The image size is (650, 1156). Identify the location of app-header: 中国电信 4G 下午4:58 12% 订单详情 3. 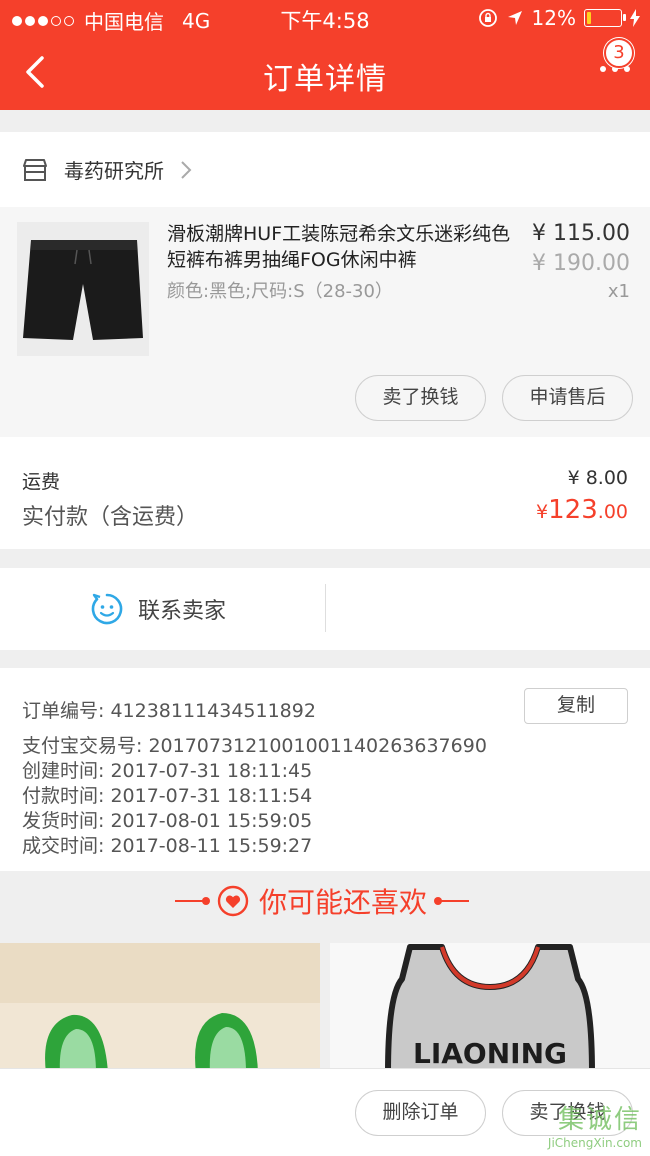
(325, 55).